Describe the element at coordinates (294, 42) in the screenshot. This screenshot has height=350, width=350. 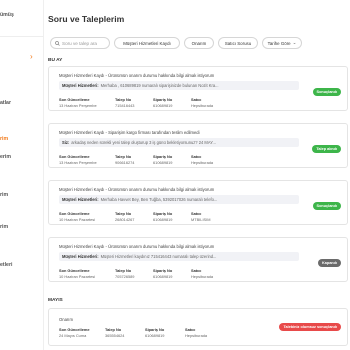
I see `chevron-down-icon: ⌄` at that location.